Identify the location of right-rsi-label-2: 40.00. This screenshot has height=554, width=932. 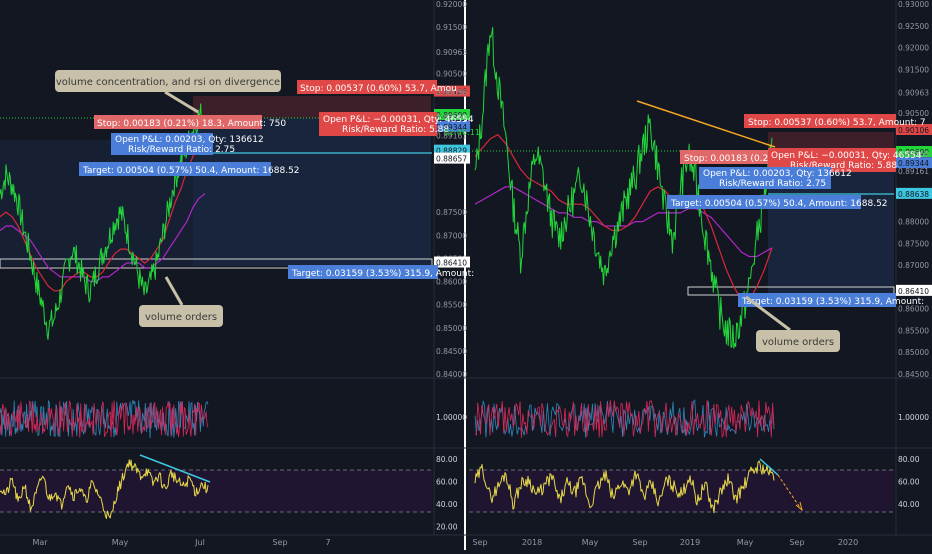
(909, 504).